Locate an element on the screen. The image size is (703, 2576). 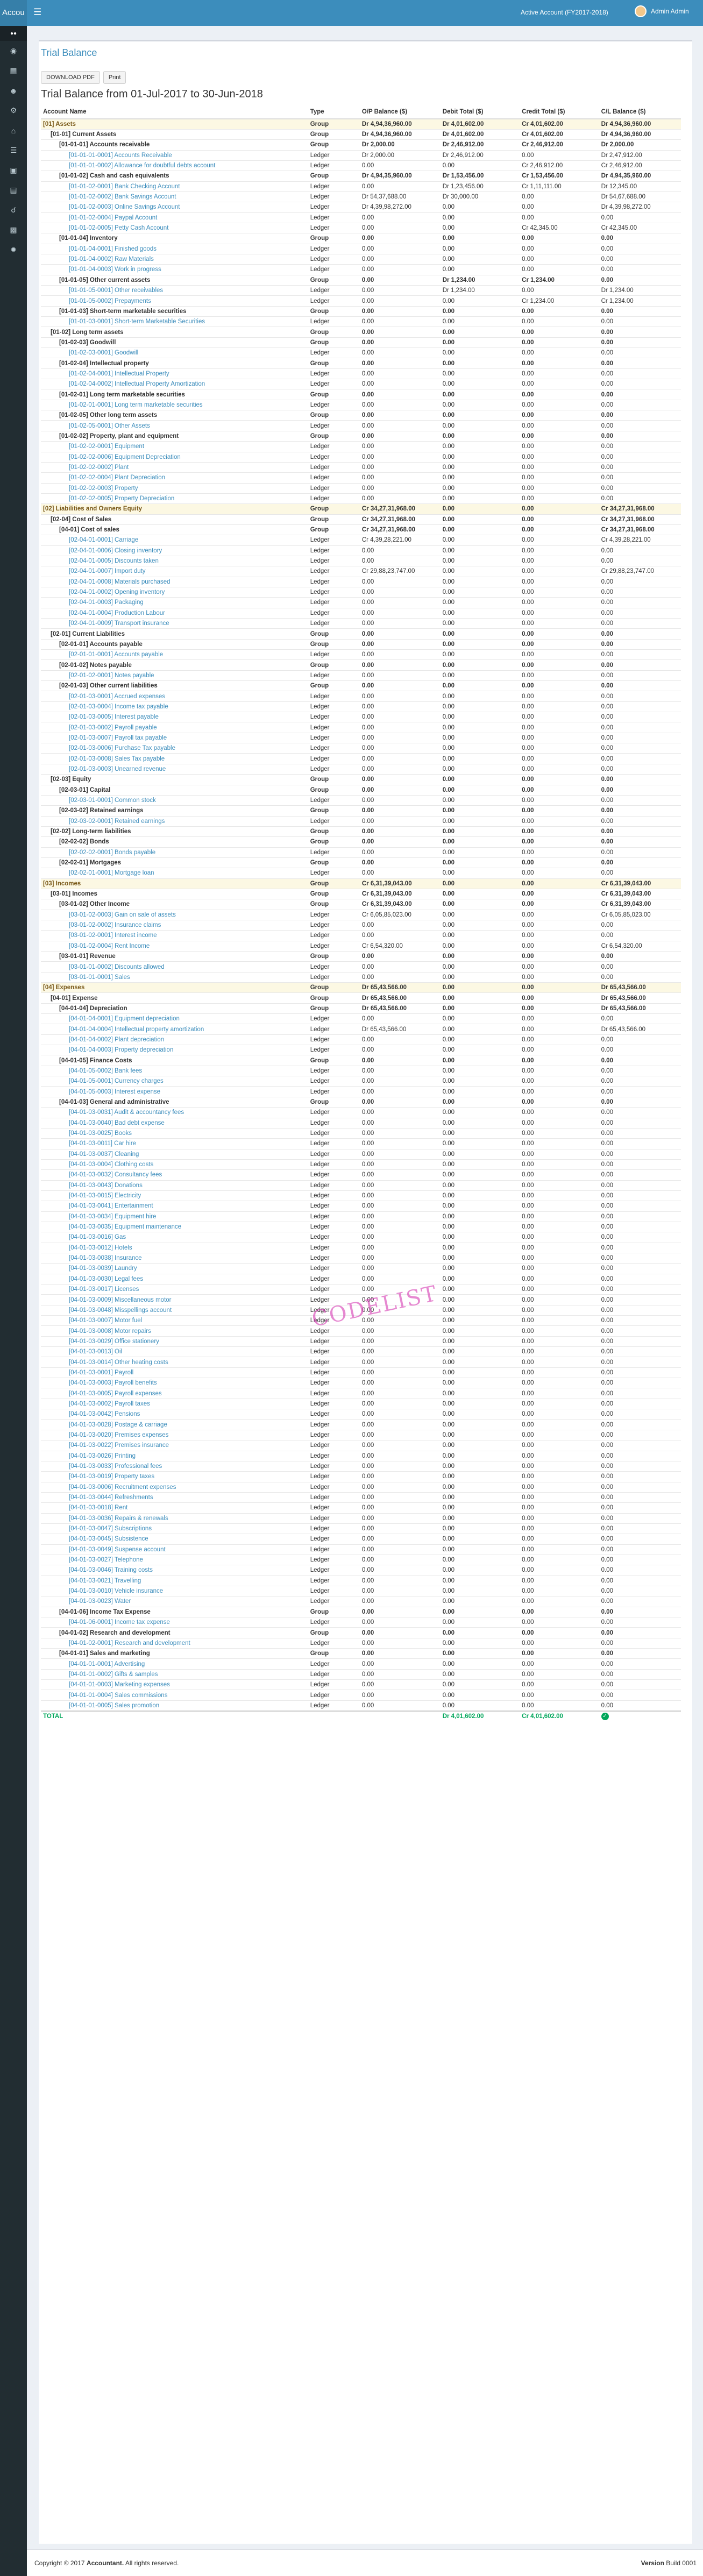
account-name-cell: [02-04-01-0003] Packaging is located at coordinates (174, 602).